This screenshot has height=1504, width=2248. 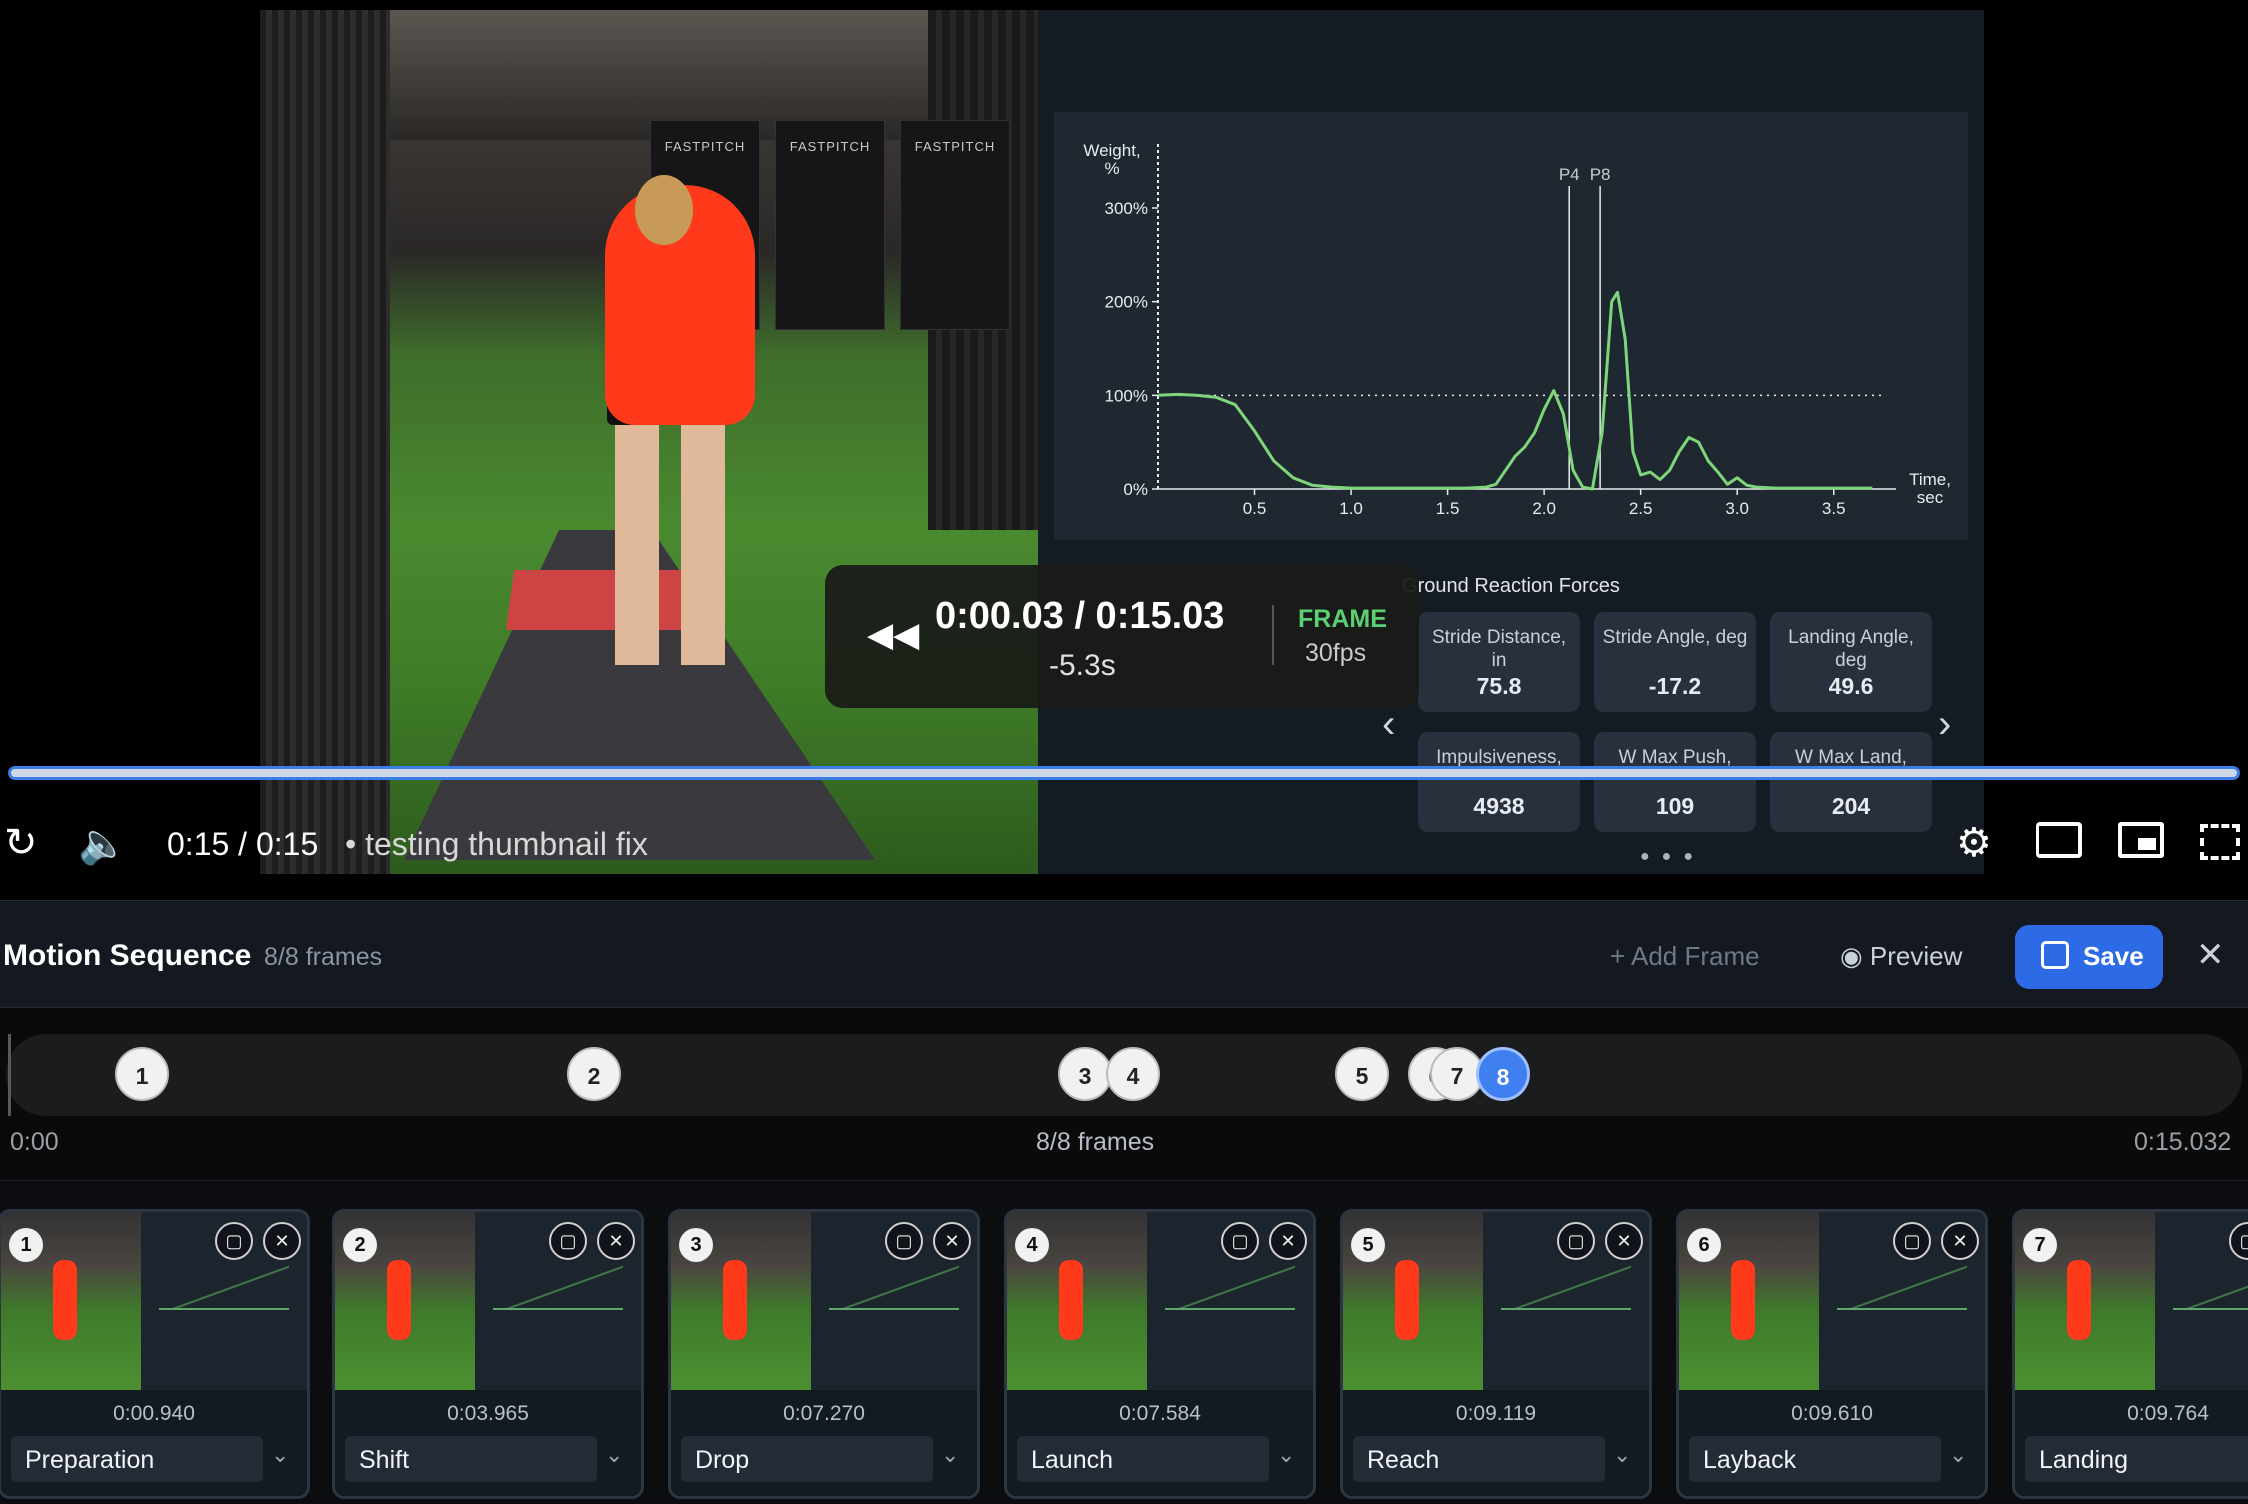 I want to click on phase-marker-label: P8, so click(x=1600, y=174).